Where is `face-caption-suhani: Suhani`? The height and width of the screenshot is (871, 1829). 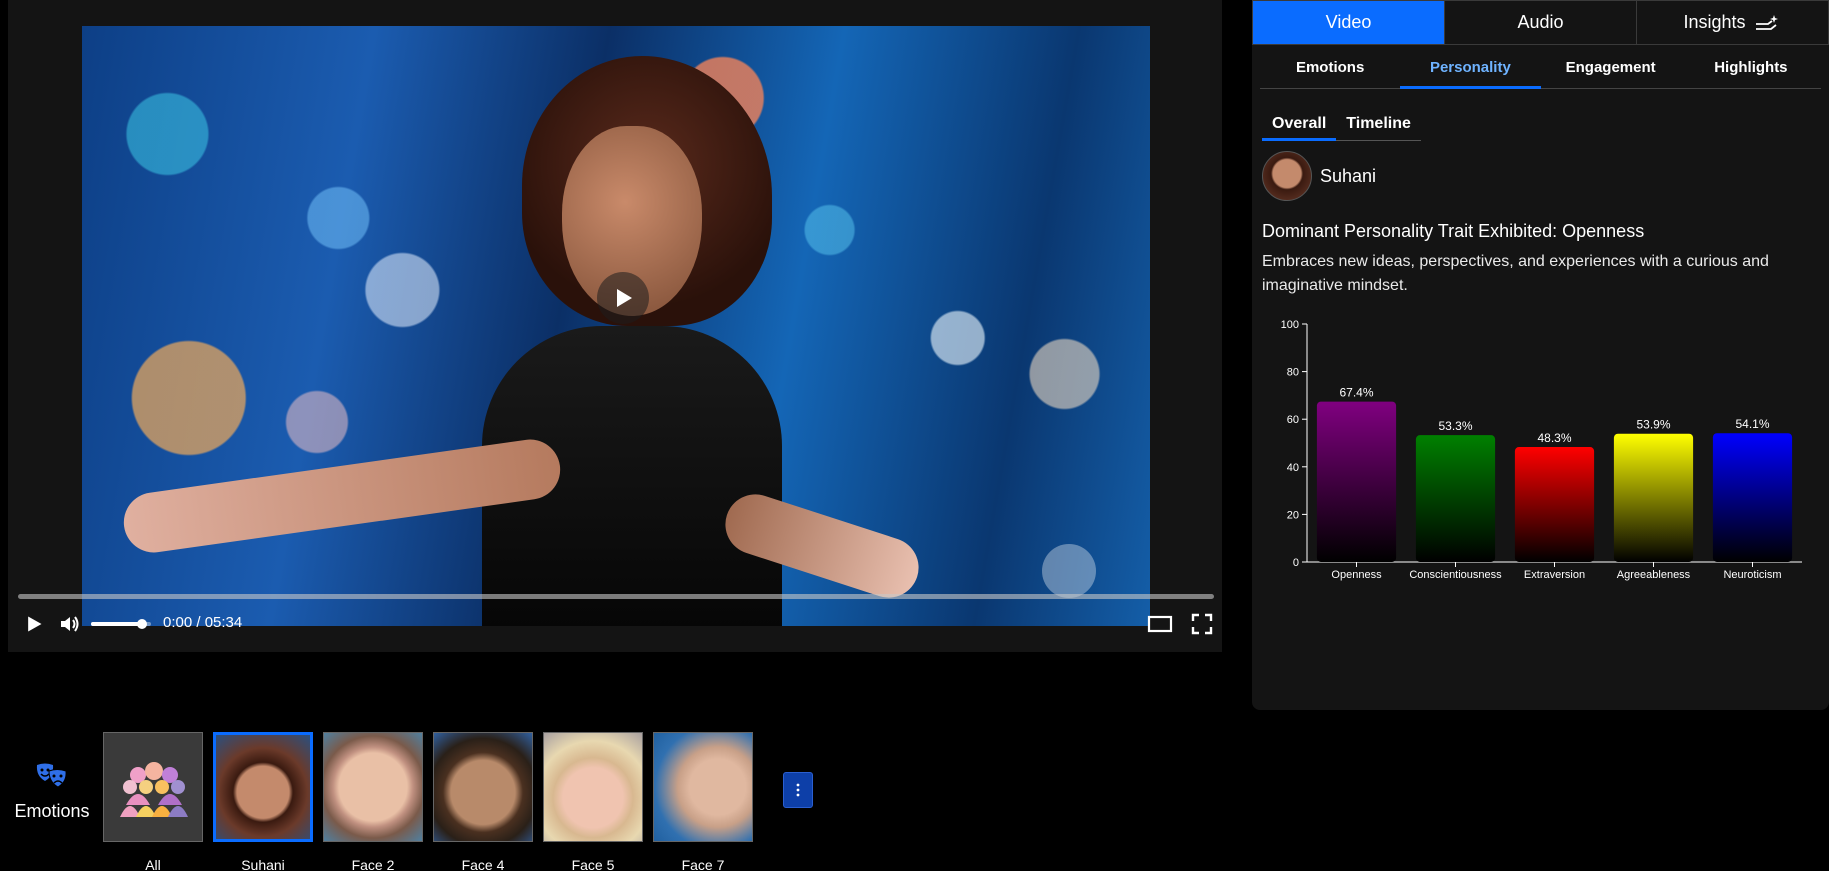
face-caption-suhani: Suhani is located at coordinates (263, 864).